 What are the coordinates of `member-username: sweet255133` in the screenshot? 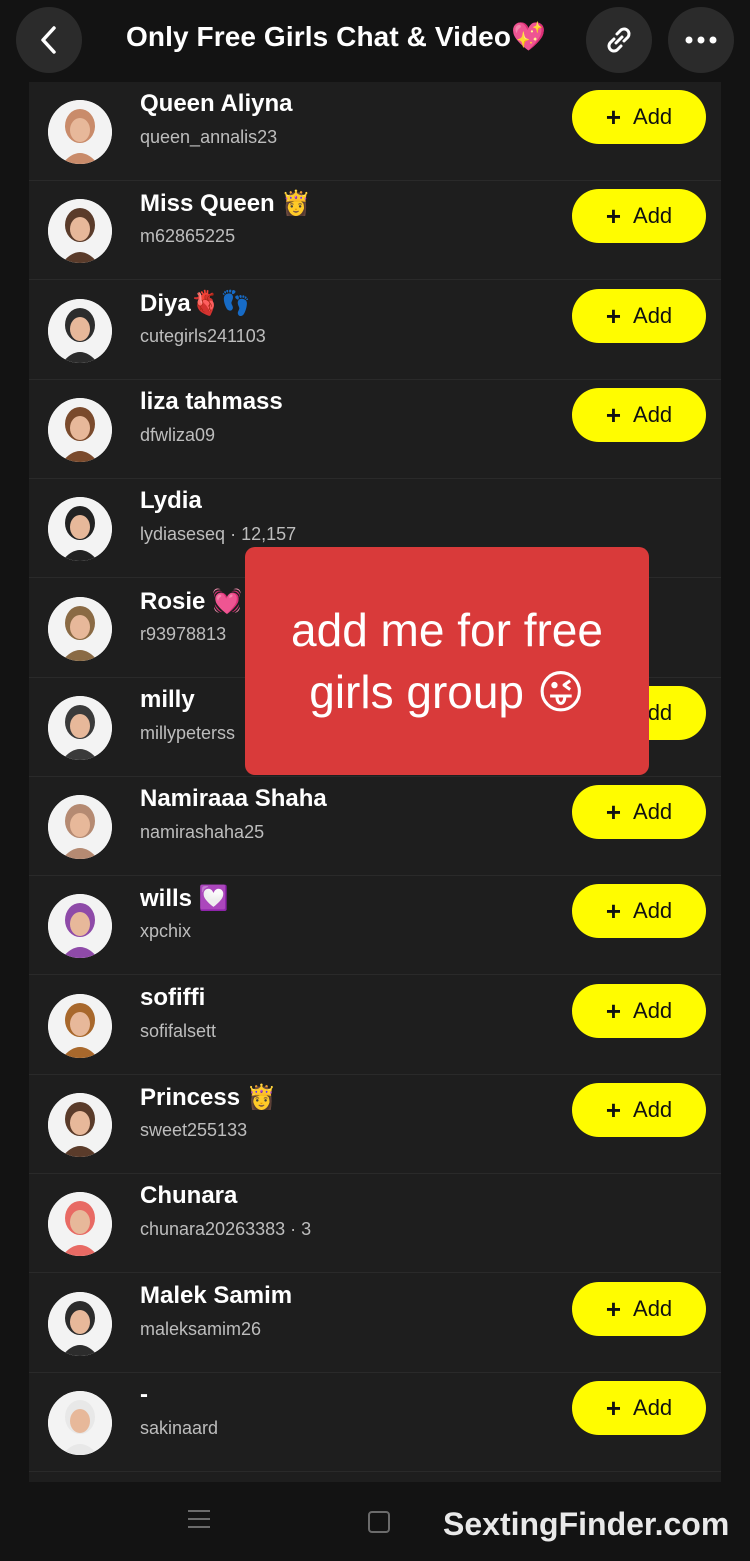 It's located at (193, 1130).